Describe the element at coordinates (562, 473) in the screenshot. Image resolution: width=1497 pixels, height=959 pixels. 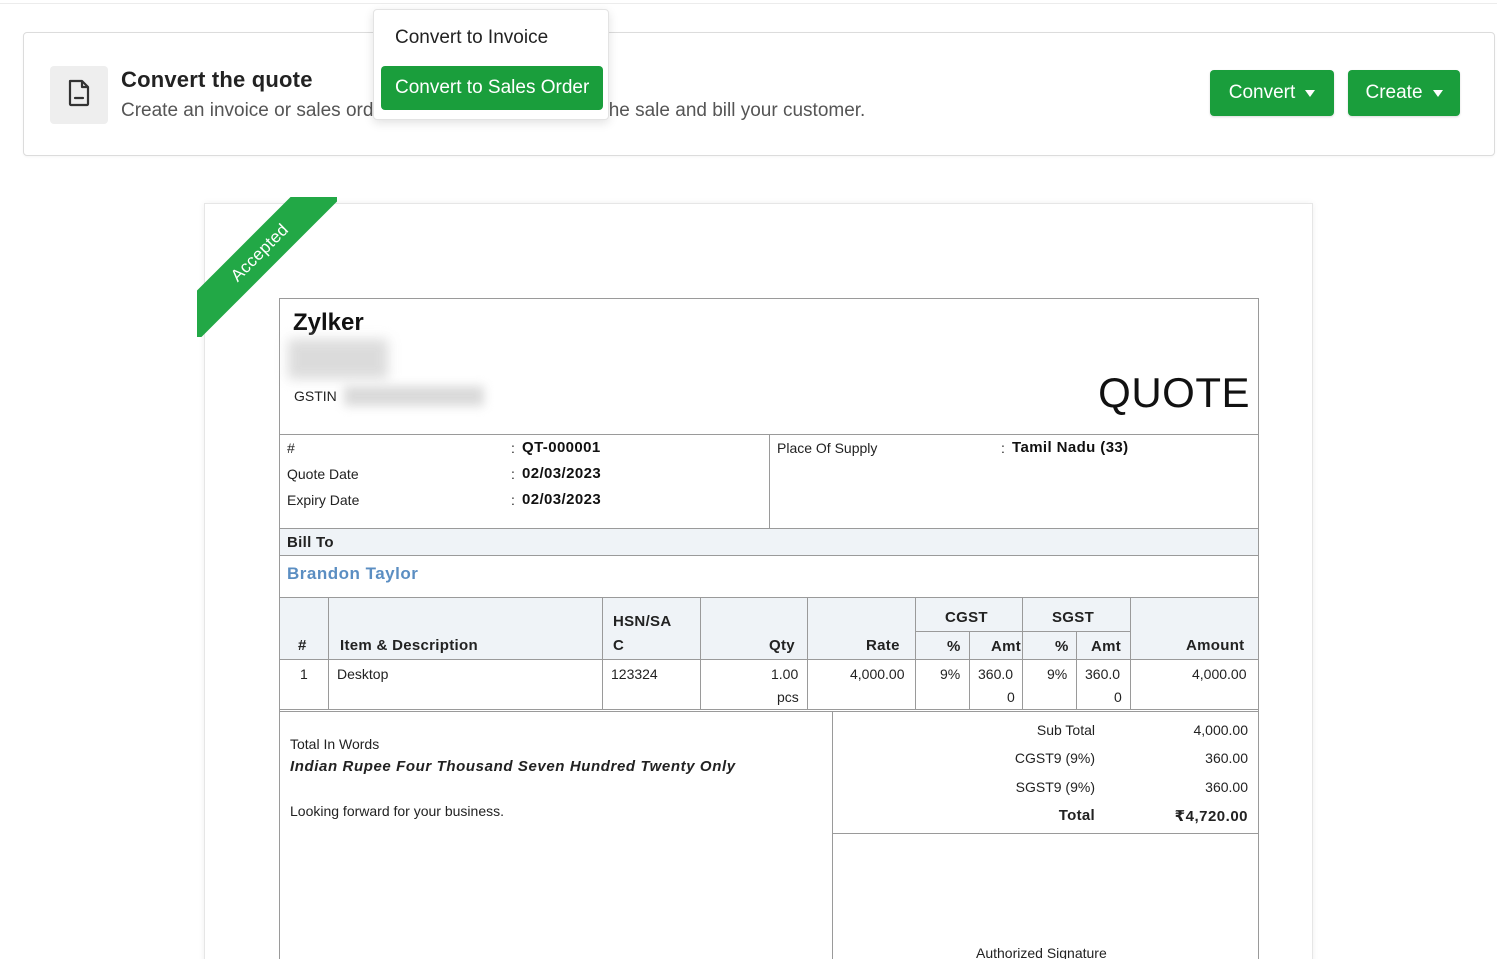
I see `quote-date-value: 02/03/2023` at that location.